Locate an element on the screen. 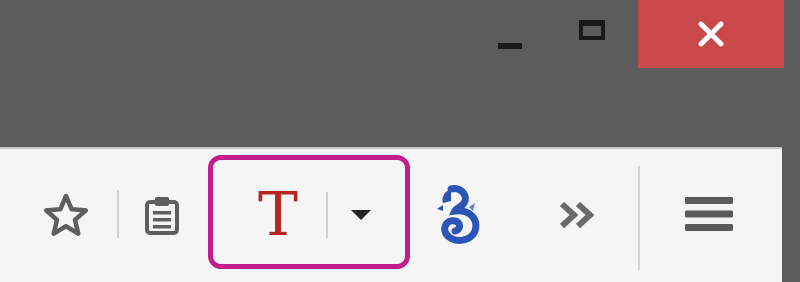  bookmark-button is located at coordinates (66, 215).